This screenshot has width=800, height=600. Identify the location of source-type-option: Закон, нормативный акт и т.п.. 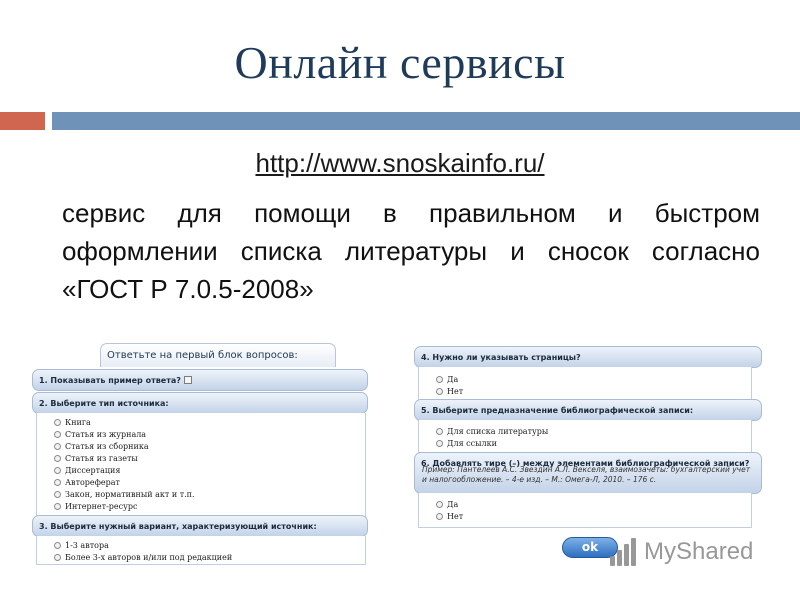
(124, 494).